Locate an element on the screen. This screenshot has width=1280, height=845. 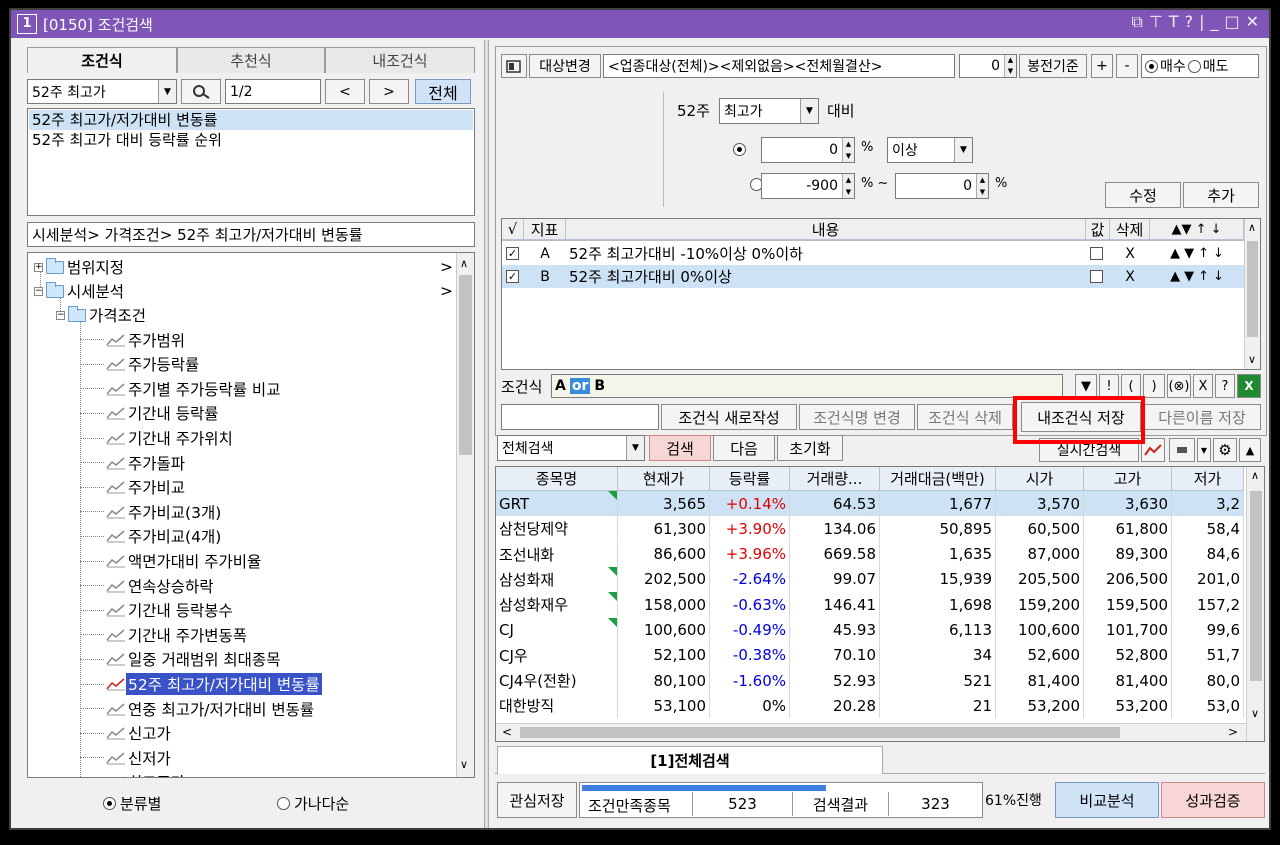
move-down-icon: ▼ is located at coordinates (1189, 276).